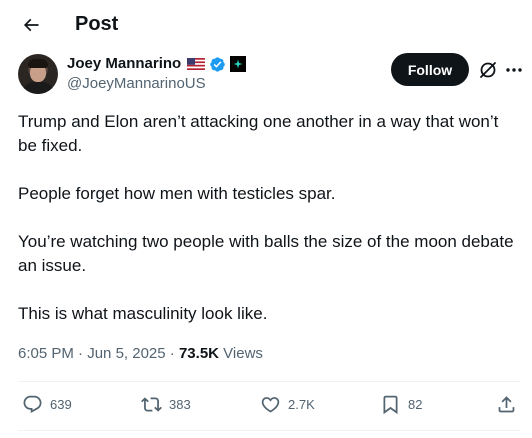  I want to click on share-button, so click(506, 404).